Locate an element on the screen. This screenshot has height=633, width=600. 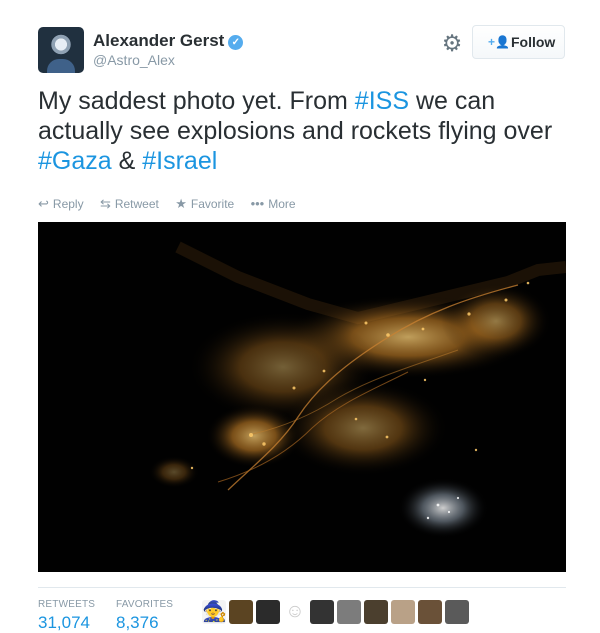
reply-label: Reply is located at coordinates (68, 204).